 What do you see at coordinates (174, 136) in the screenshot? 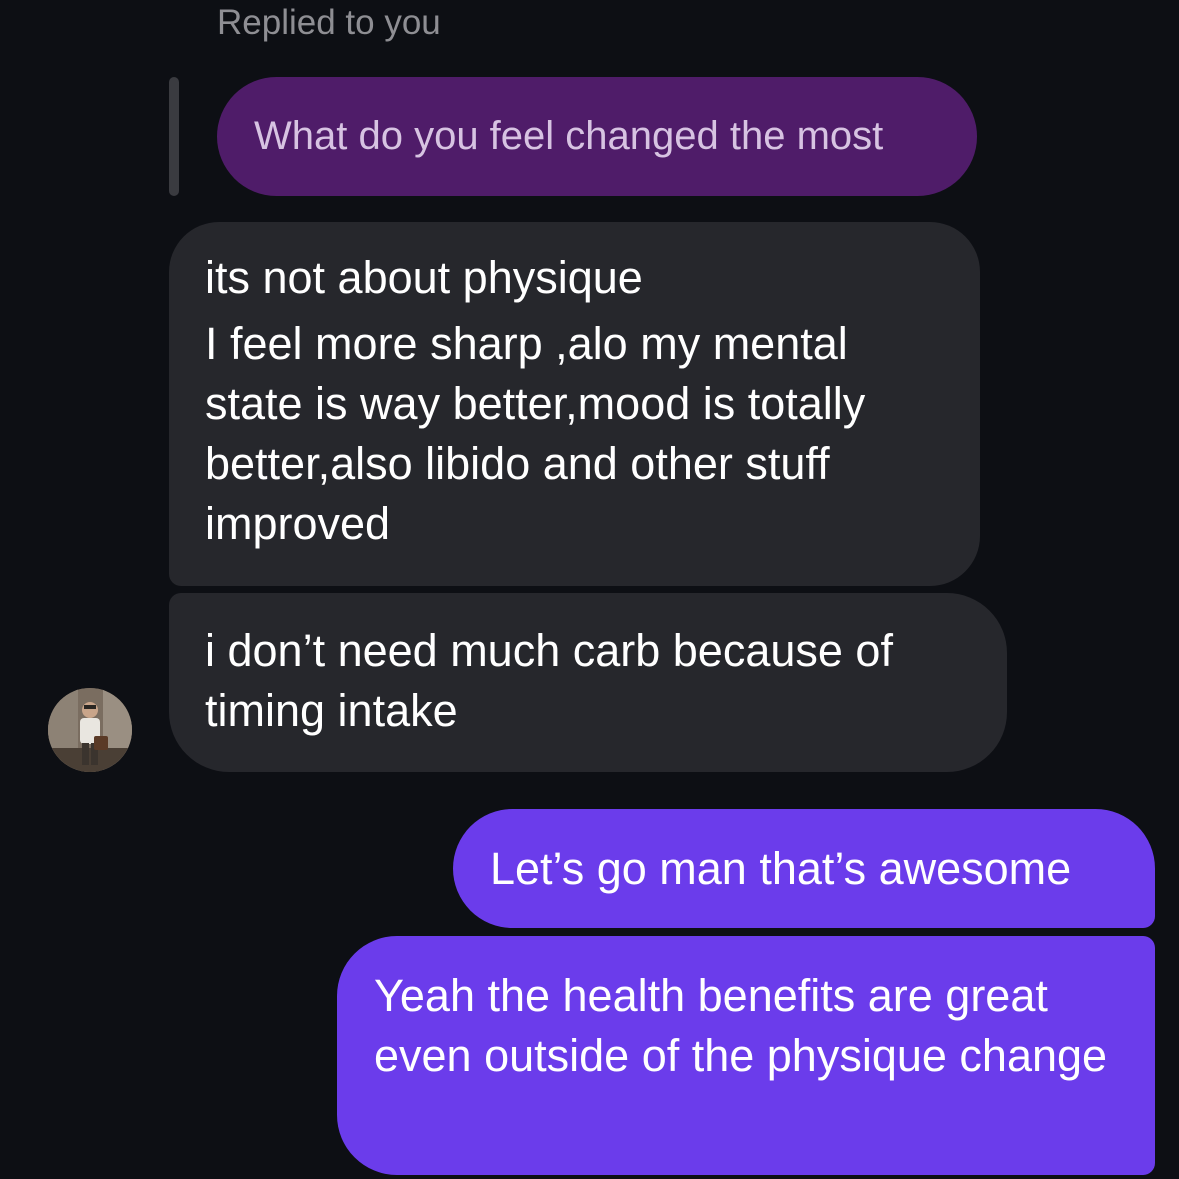
I see `reply-quote-bar` at bounding box center [174, 136].